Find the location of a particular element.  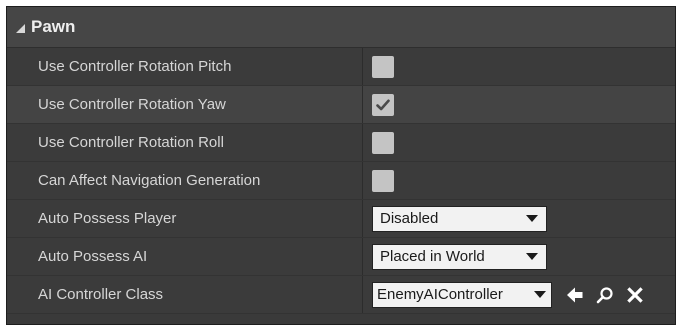

pawn-section-header: Pawn is located at coordinates (341, 27).